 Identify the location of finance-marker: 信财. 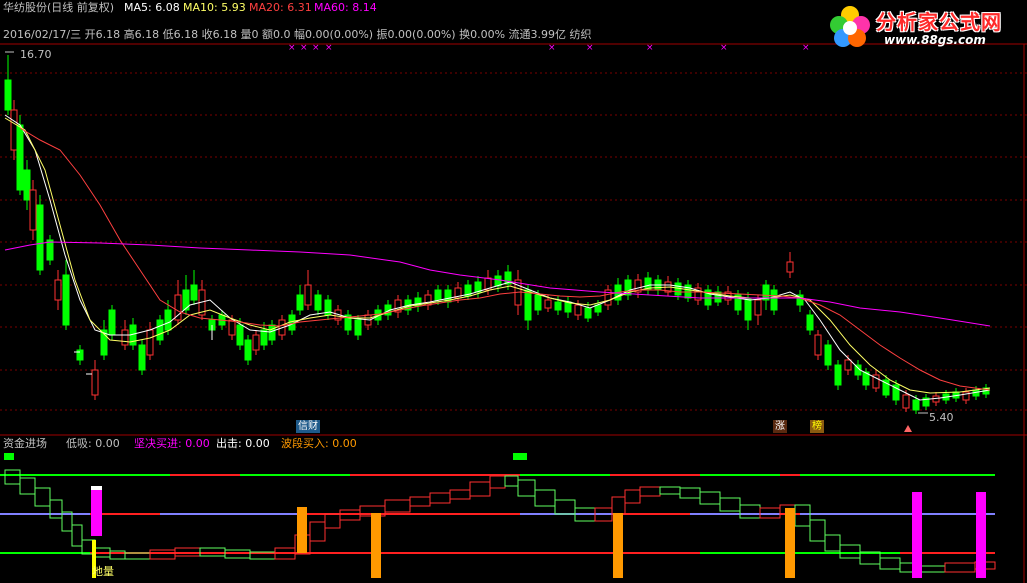
(308, 426).